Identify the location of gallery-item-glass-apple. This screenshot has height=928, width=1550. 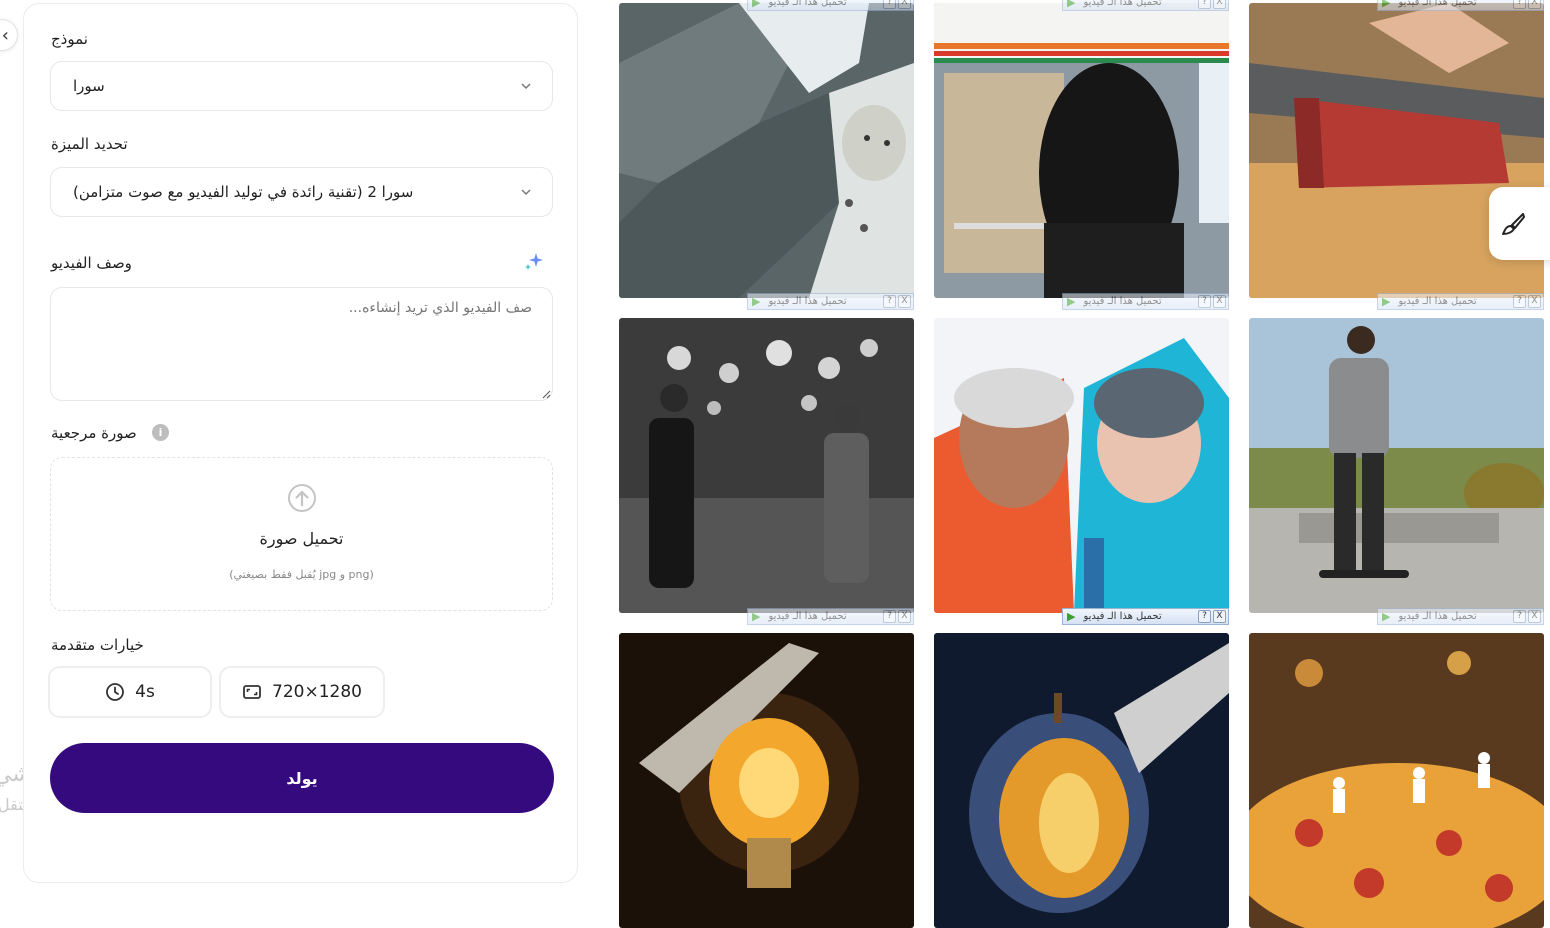
(1081, 780).